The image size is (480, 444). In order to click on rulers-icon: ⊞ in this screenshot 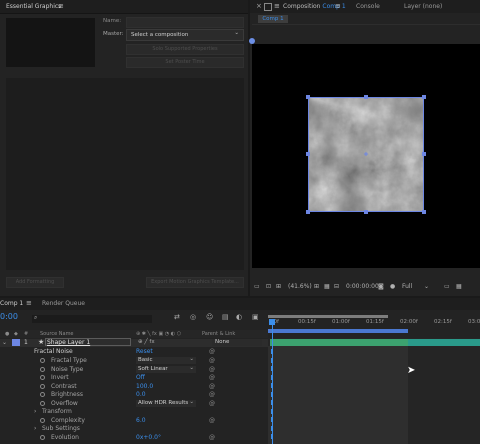, I will do `click(278, 286)`.